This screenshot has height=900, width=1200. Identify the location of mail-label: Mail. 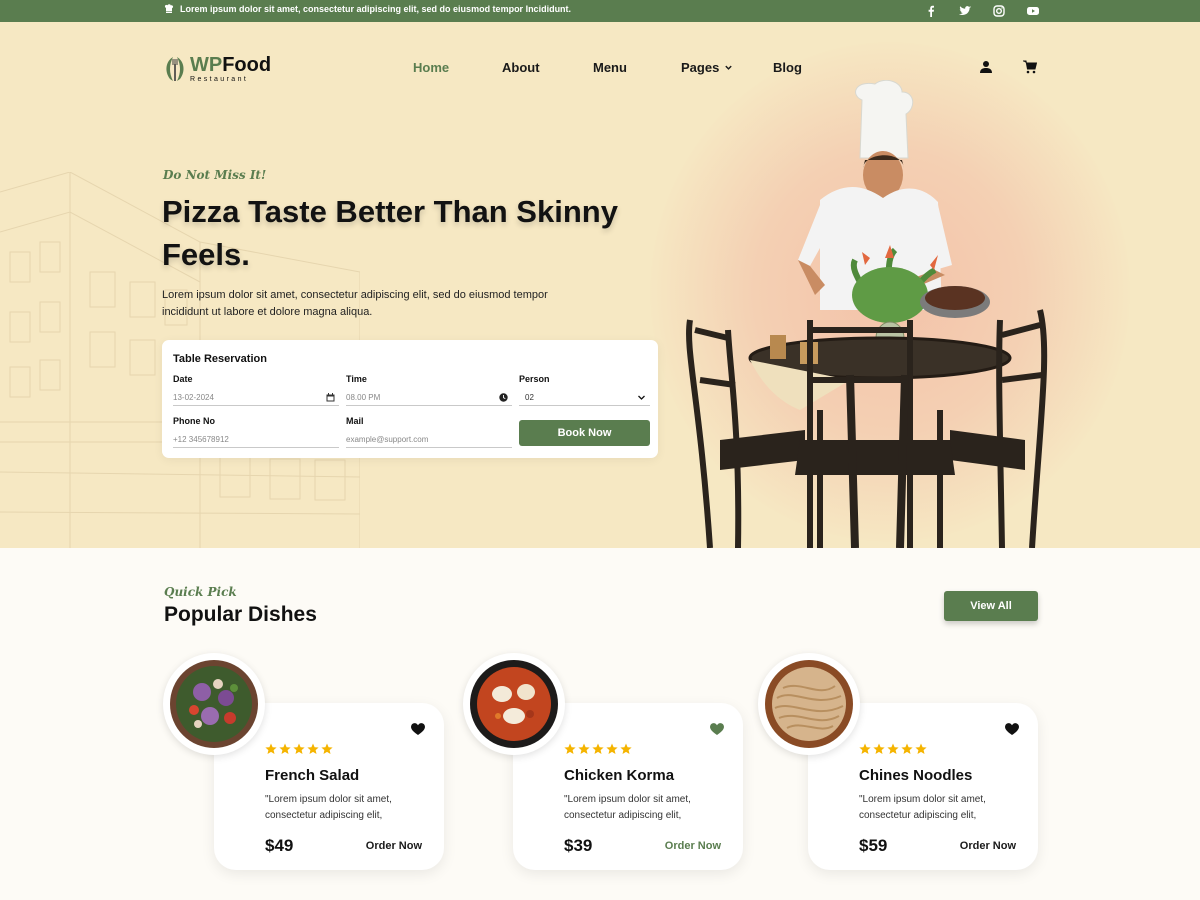
(355, 421).